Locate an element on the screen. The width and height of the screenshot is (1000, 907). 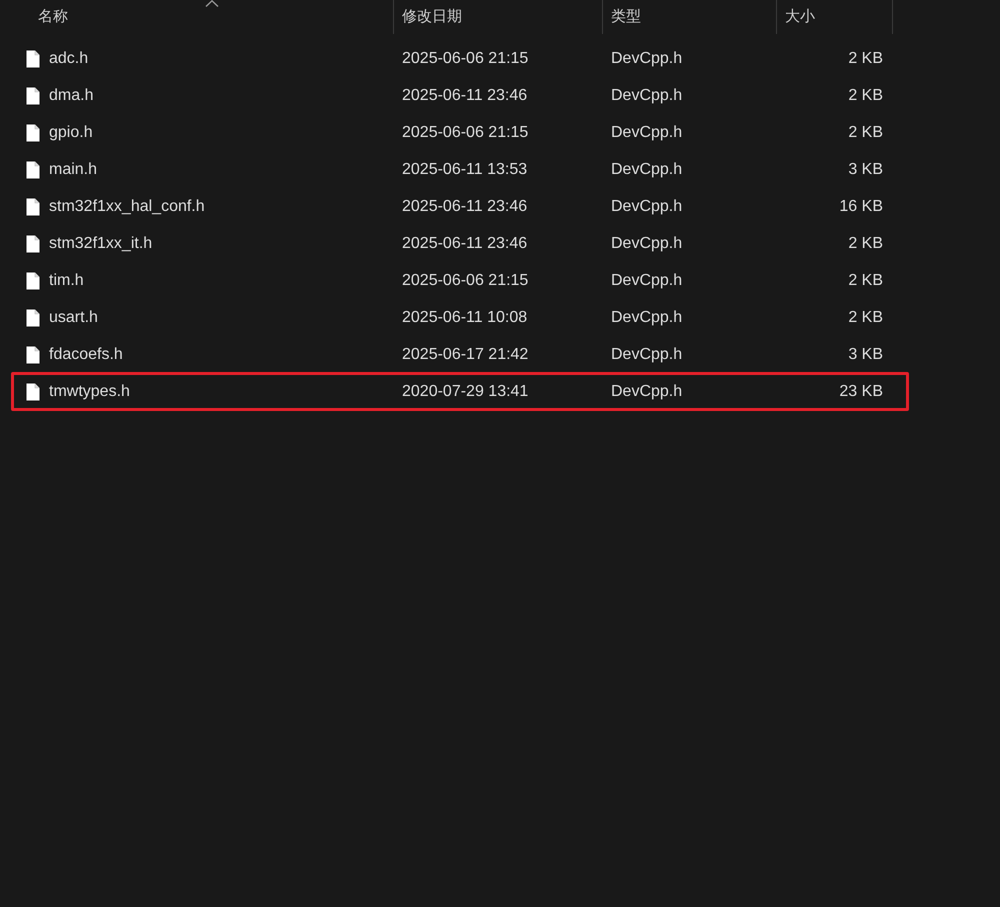
file-row: usart.h 2025-06-11 10:08 DevCpp.h 2 KB is located at coordinates (446, 317).